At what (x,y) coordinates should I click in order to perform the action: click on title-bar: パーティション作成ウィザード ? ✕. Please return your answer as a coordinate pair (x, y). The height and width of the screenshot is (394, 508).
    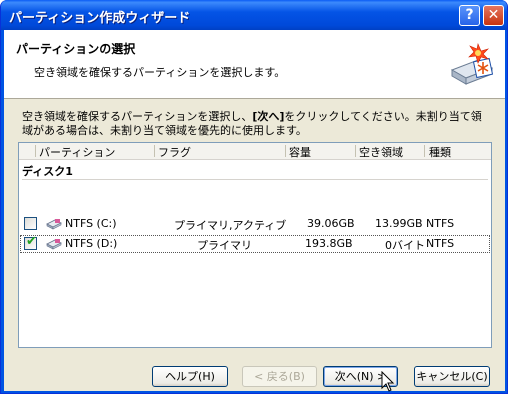
    Looking at the image, I should click on (254, 15).